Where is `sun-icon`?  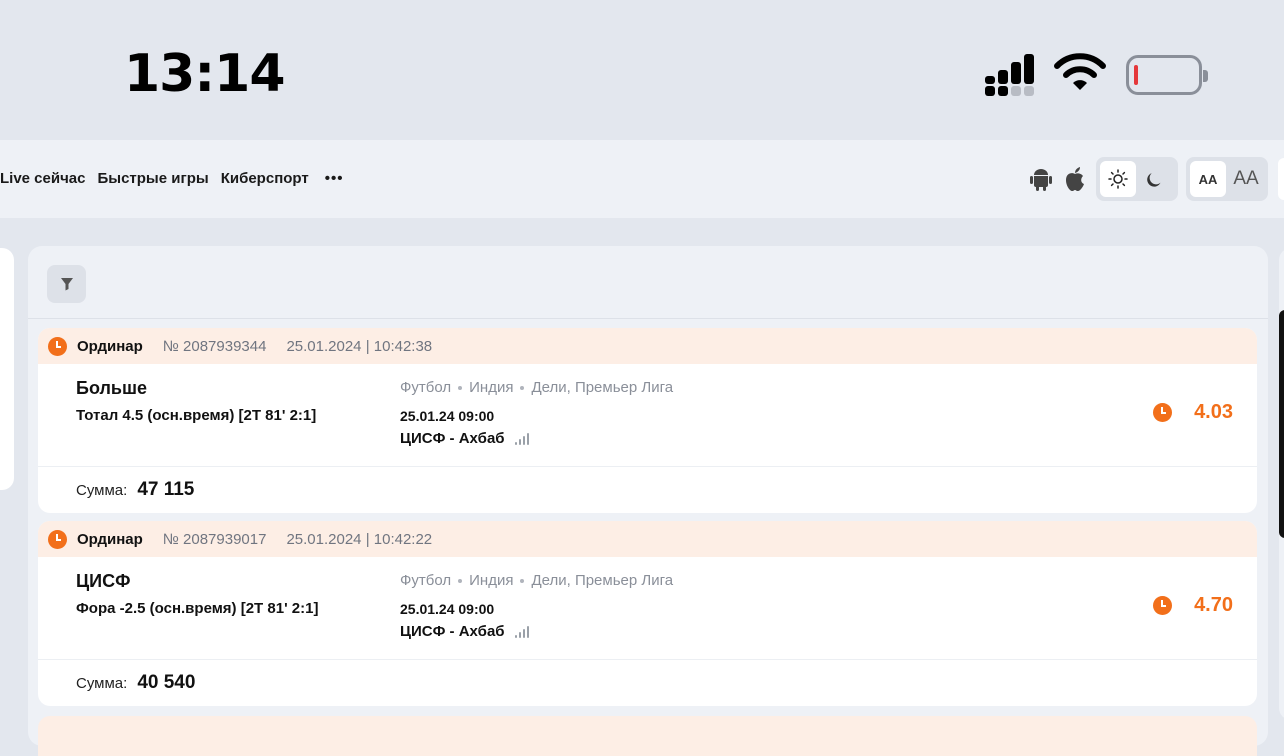
sun-icon is located at coordinates (1118, 179).